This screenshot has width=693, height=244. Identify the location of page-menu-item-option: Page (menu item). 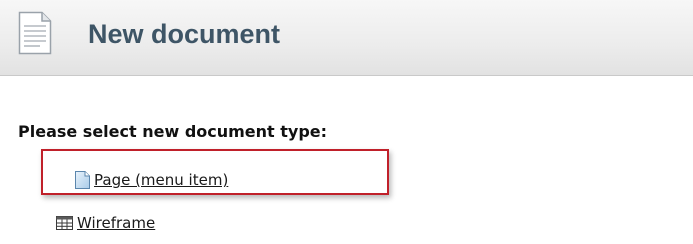
(151, 180).